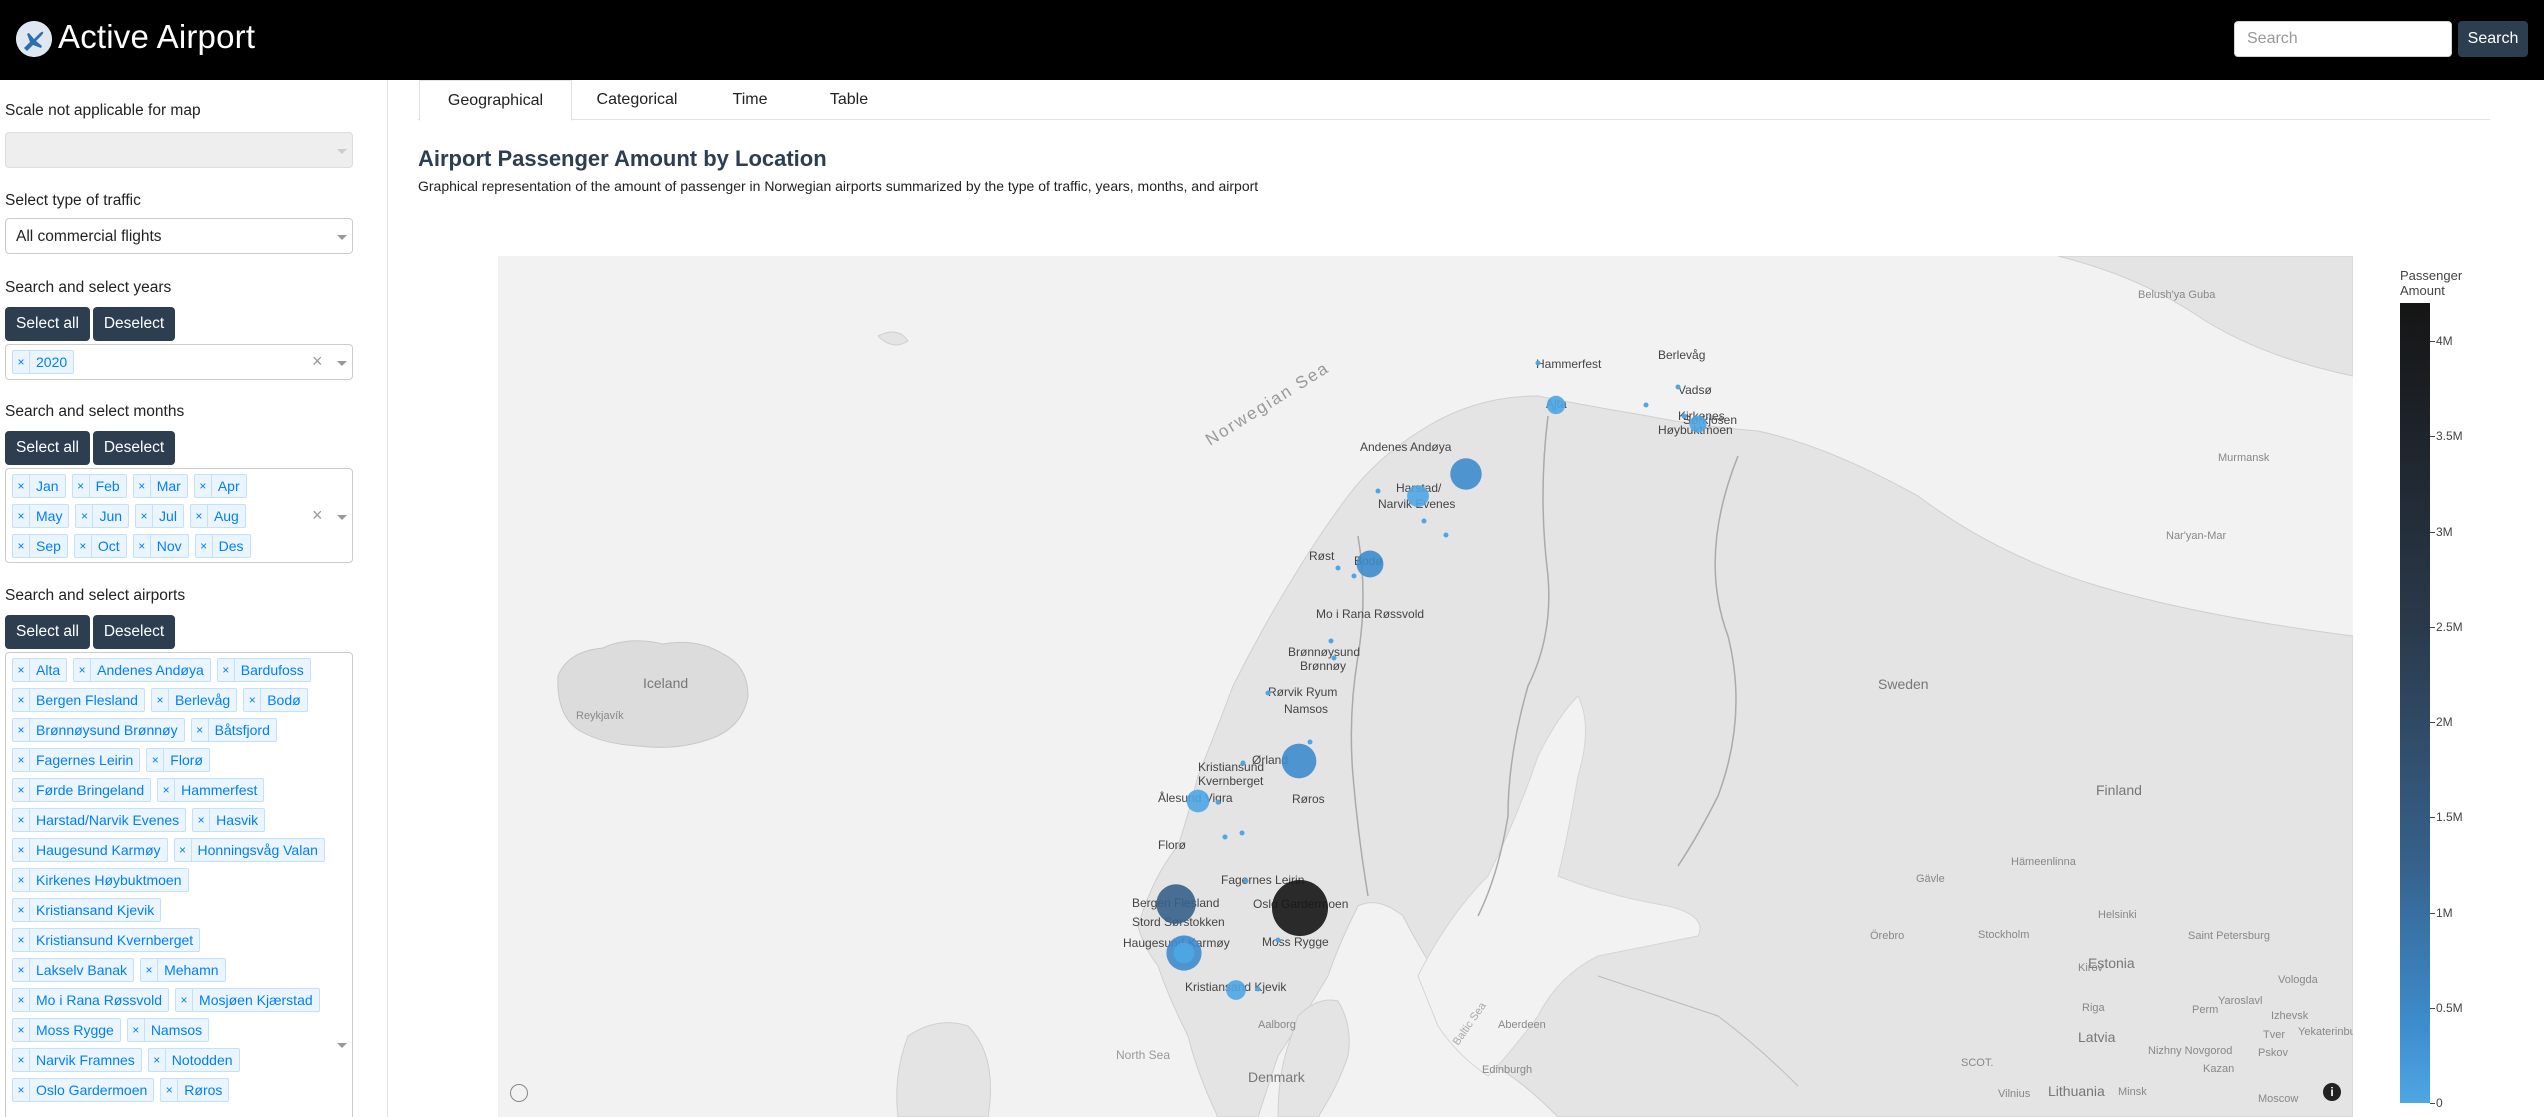 Image resolution: width=2544 pixels, height=1117 pixels. What do you see at coordinates (134, 324) in the screenshot?
I see `years-deselect-button: Deselect` at bounding box center [134, 324].